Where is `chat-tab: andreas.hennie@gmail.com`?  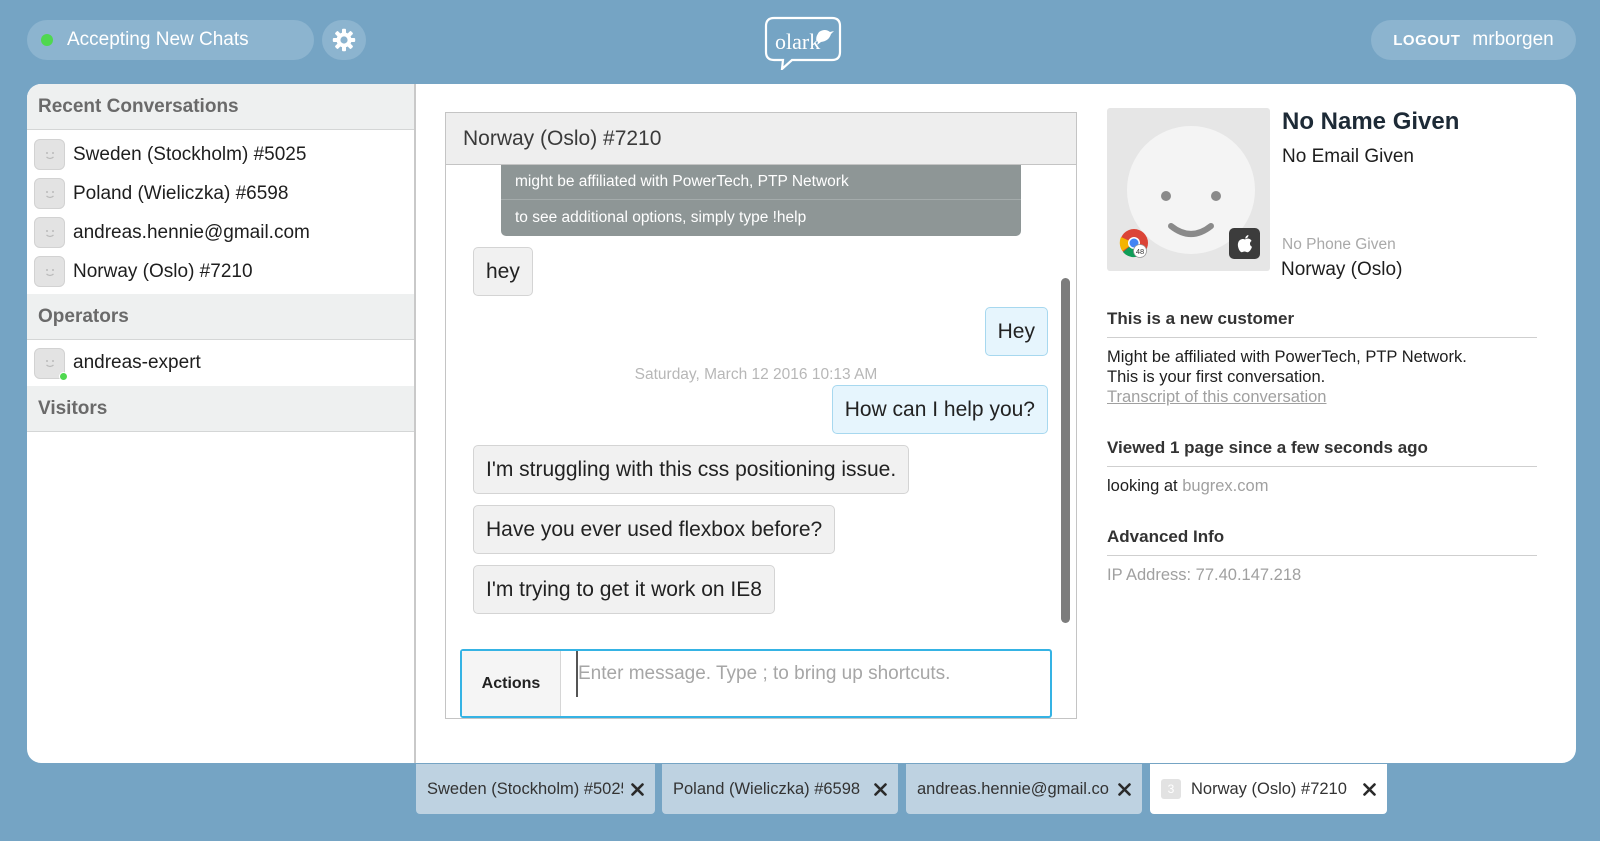
chat-tab: andreas.hennie@gmail.com is located at coordinates (1024, 789).